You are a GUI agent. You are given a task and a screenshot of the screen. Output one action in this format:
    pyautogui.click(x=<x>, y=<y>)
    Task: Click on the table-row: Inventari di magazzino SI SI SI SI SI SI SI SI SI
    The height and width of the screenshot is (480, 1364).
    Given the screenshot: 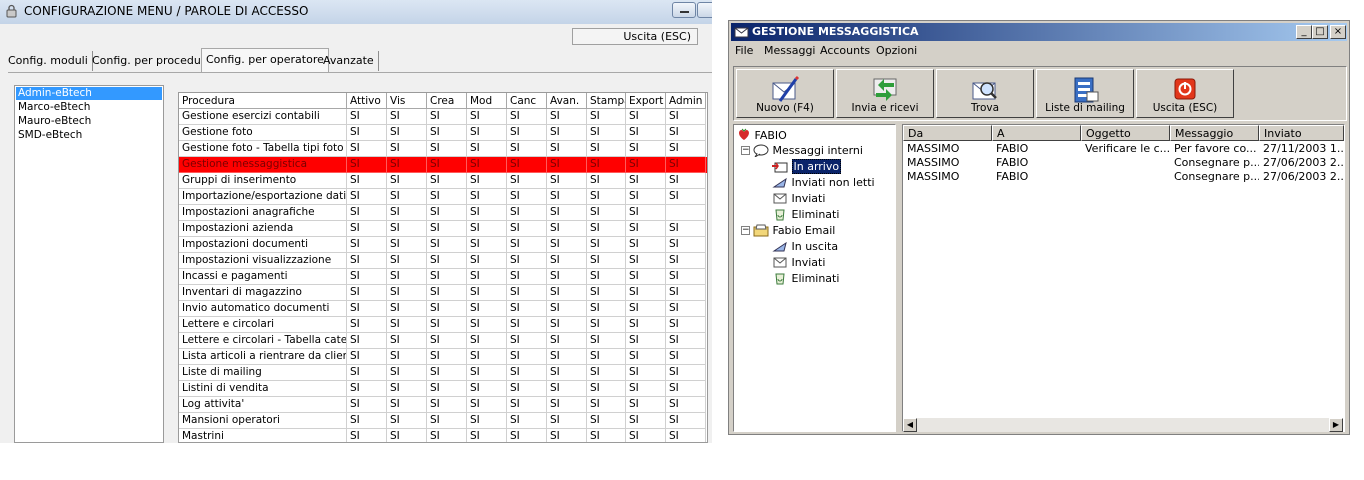 What is the action you would take?
    pyautogui.click(x=443, y=293)
    